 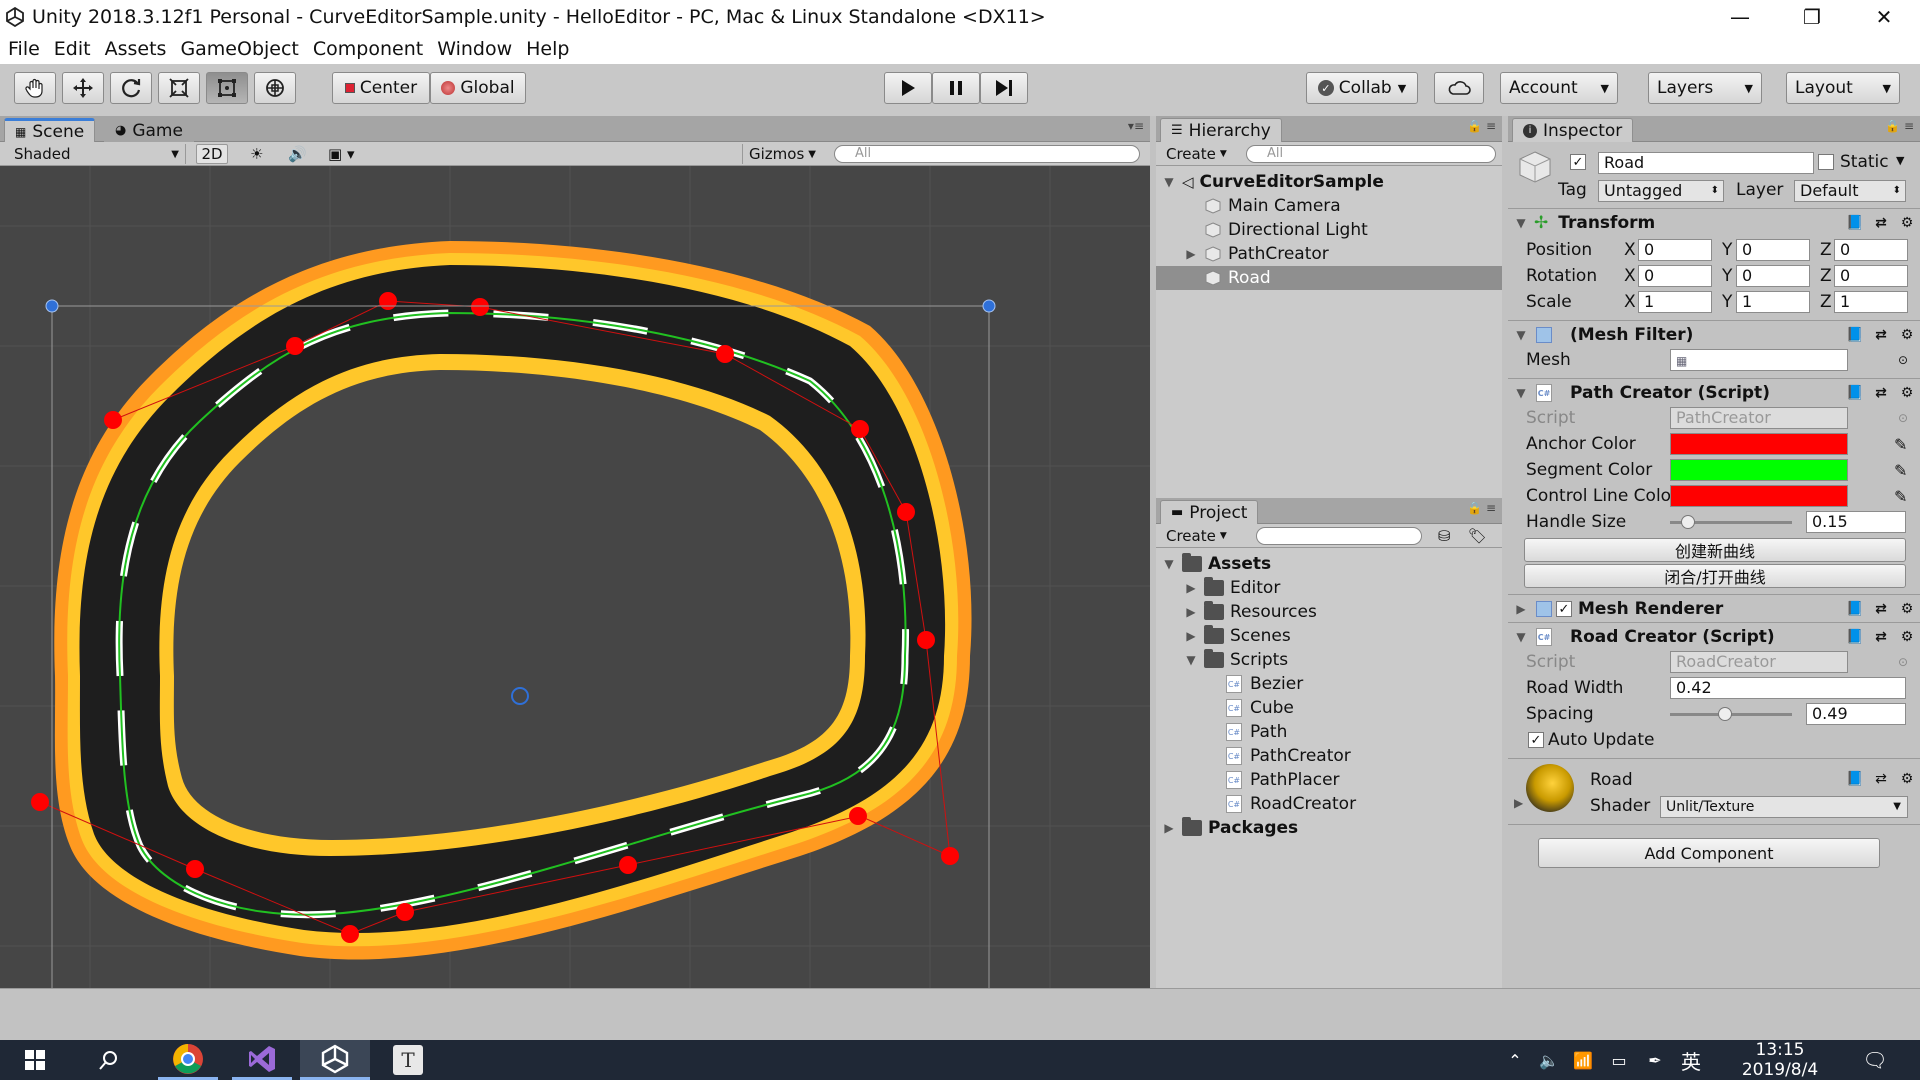 I want to click on auto-update-checkbox: ✓, so click(x=1536, y=740).